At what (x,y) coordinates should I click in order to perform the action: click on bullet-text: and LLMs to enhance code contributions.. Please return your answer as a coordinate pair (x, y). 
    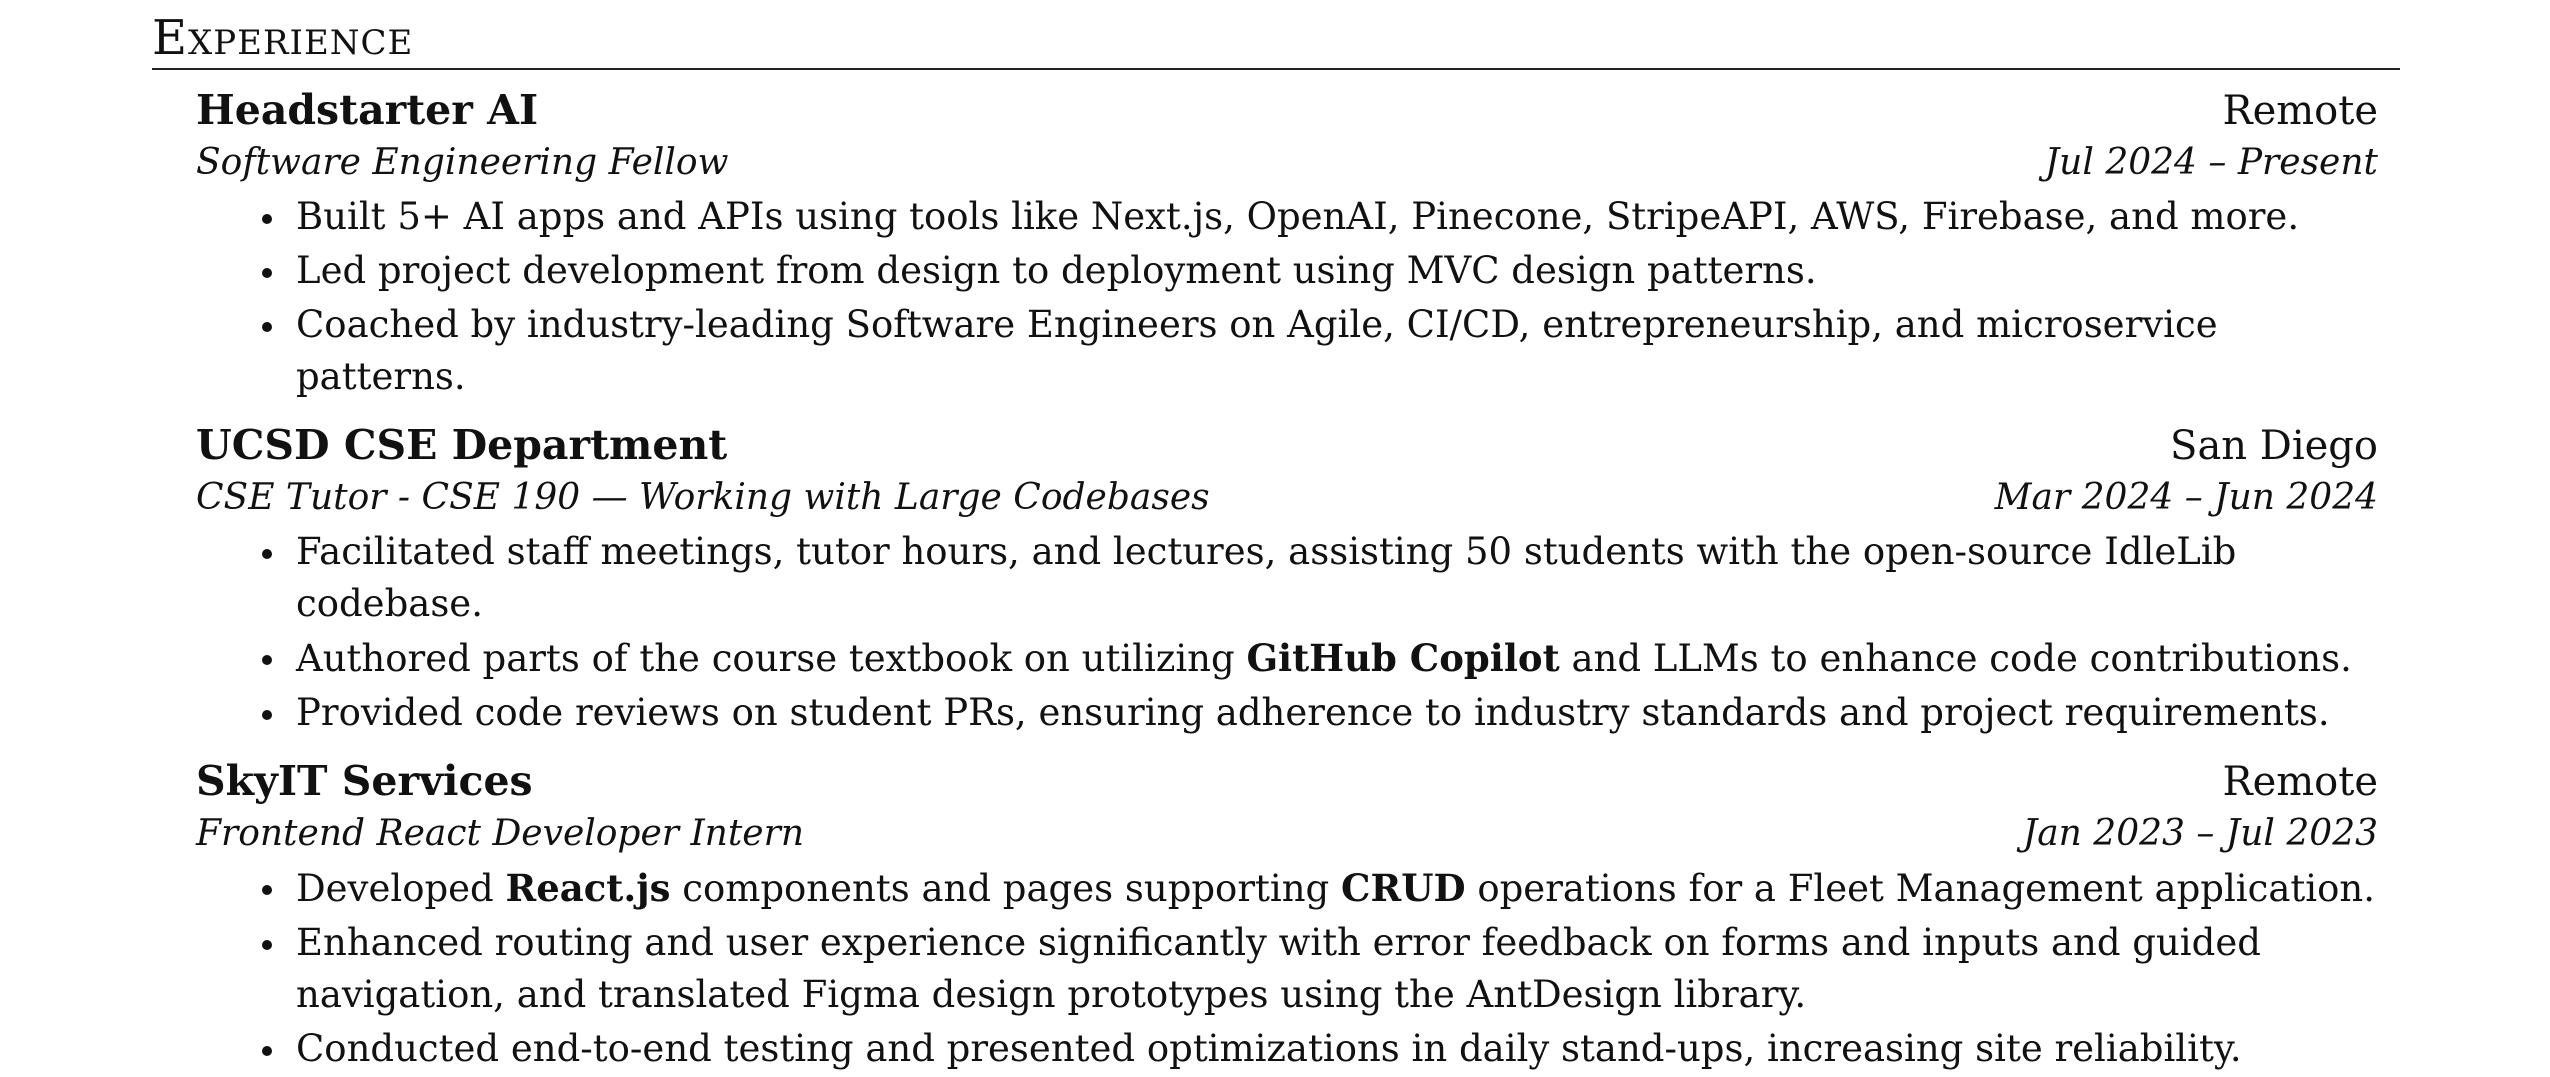
    Looking at the image, I should click on (1955, 658).